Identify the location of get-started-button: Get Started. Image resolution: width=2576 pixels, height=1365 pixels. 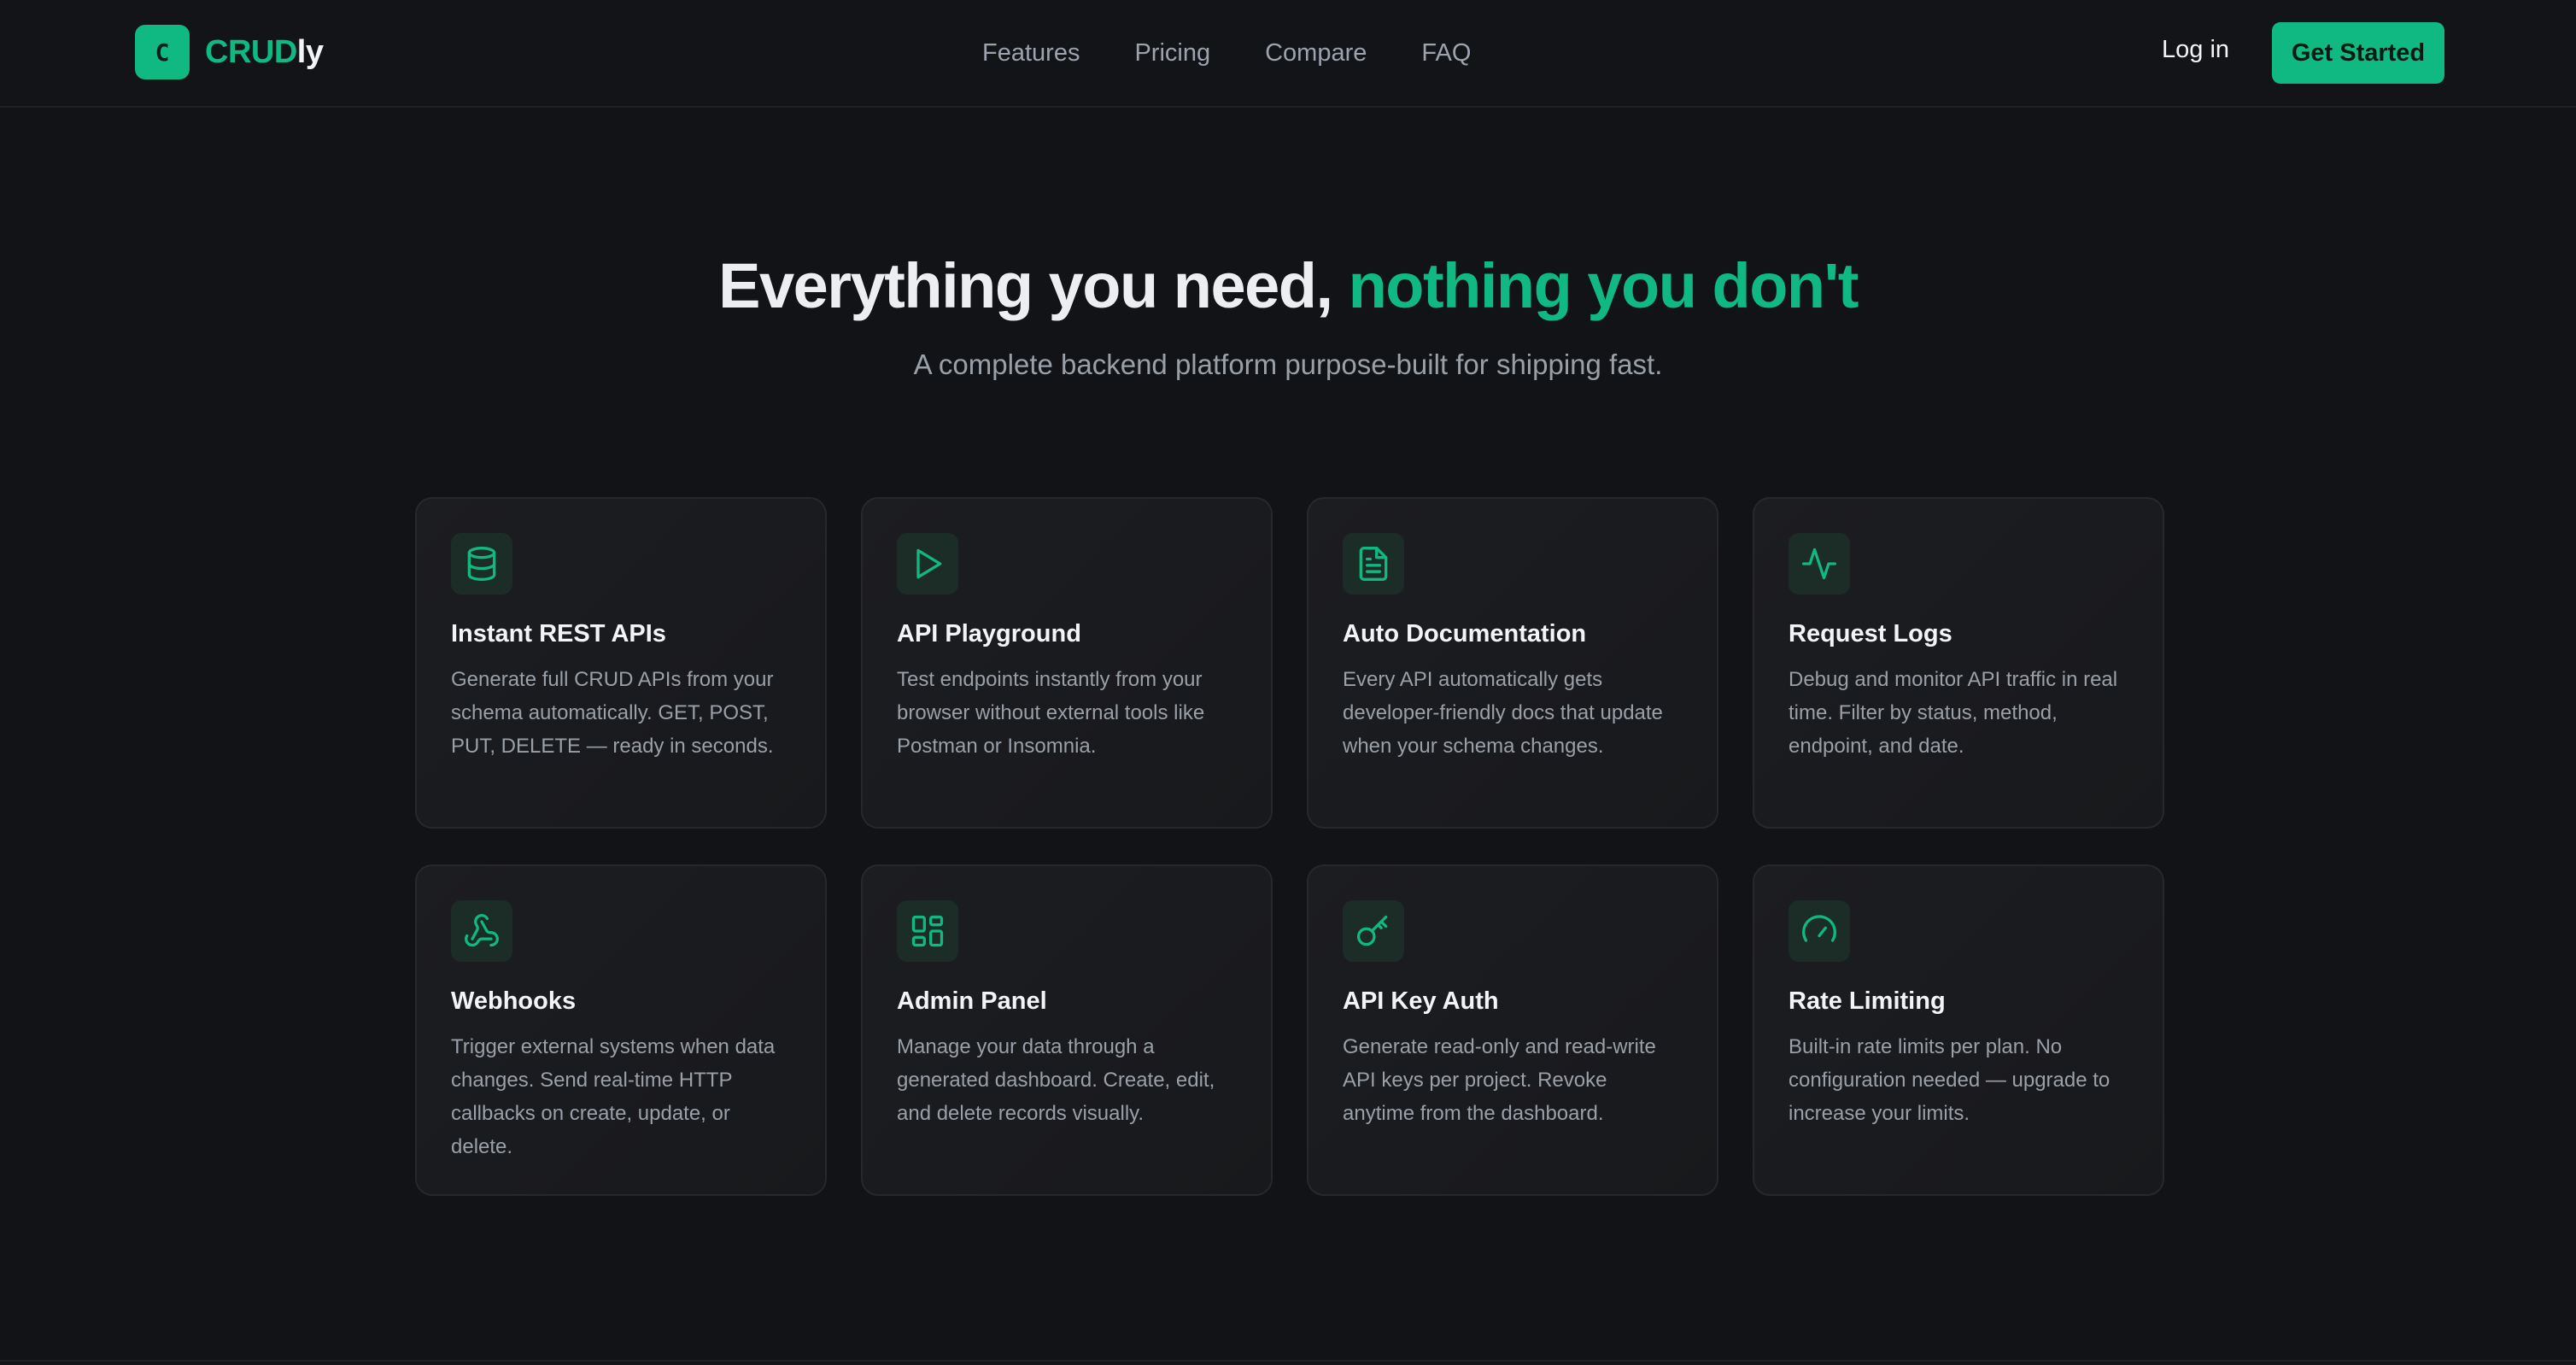
(2358, 53).